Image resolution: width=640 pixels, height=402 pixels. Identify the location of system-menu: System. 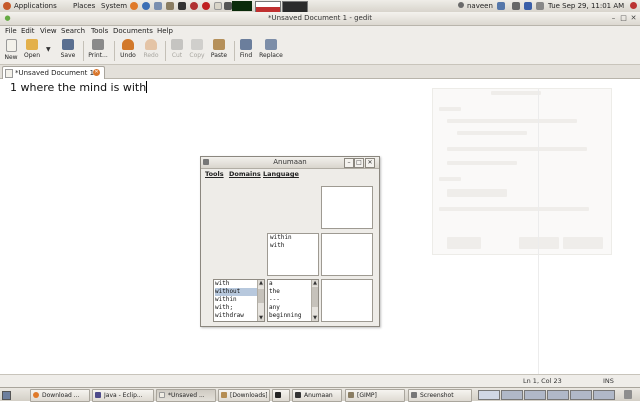
(114, 6).